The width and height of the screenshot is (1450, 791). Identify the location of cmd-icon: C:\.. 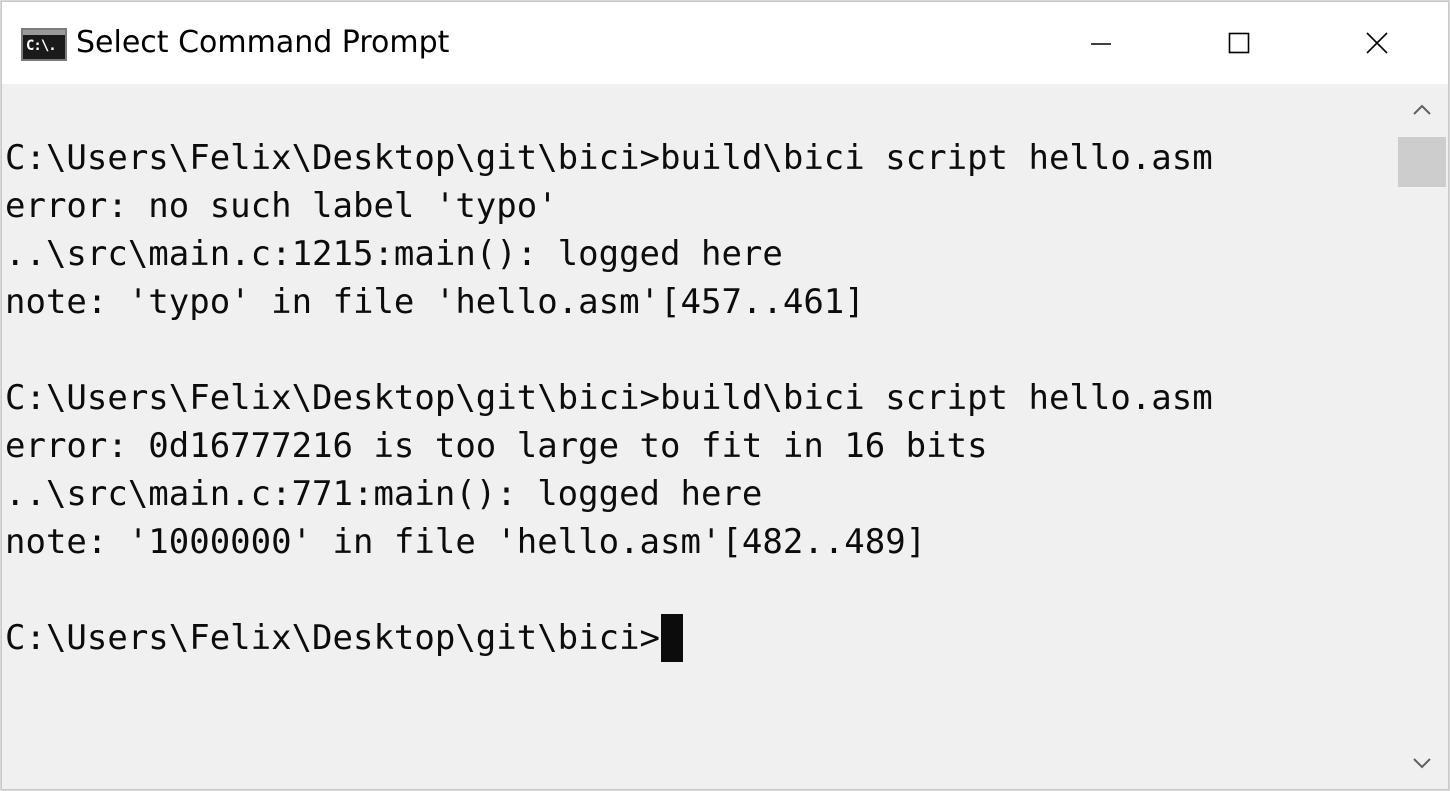
(44, 44).